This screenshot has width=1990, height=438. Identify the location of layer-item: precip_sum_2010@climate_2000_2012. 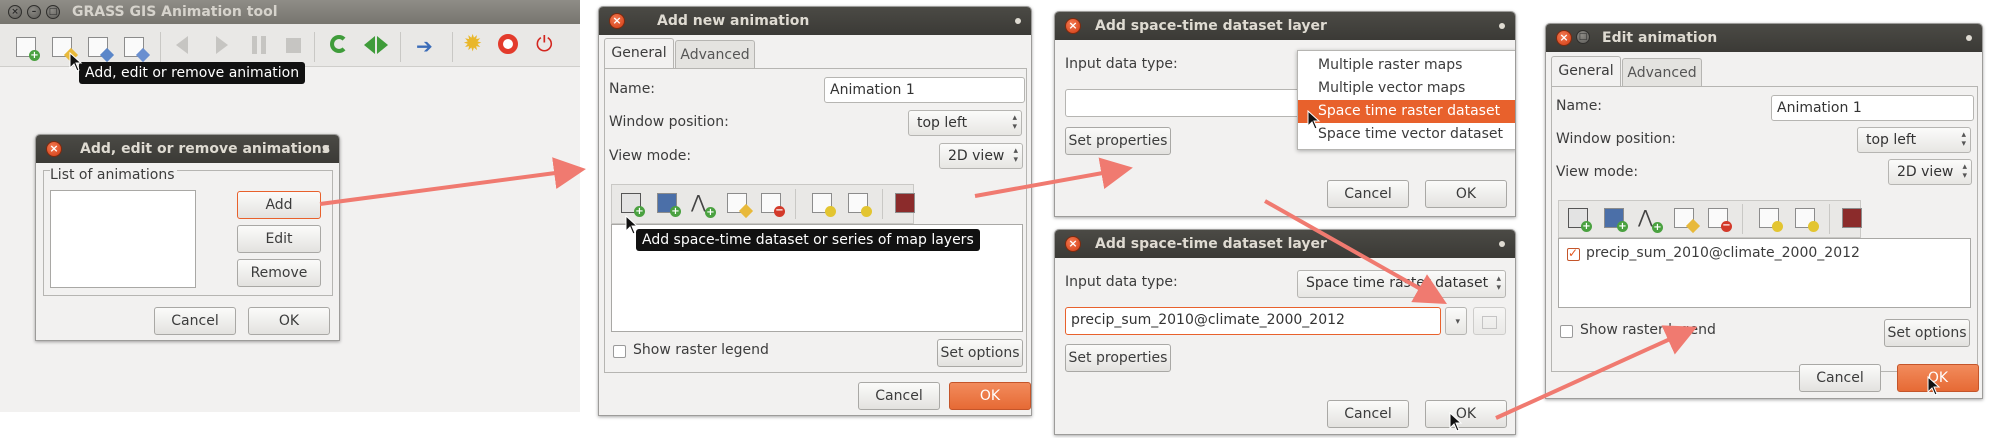
(1723, 253).